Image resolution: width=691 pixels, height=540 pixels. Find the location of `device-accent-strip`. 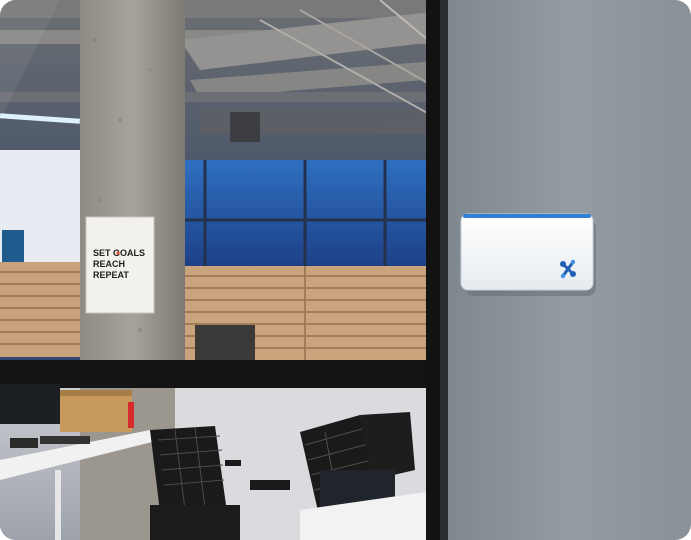

device-accent-strip is located at coordinates (527, 216).